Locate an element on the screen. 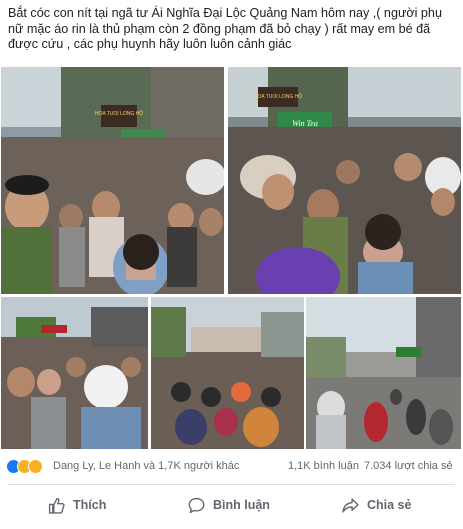 This screenshot has height=529, width=463. like-button: Thích is located at coordinates (77, 505).